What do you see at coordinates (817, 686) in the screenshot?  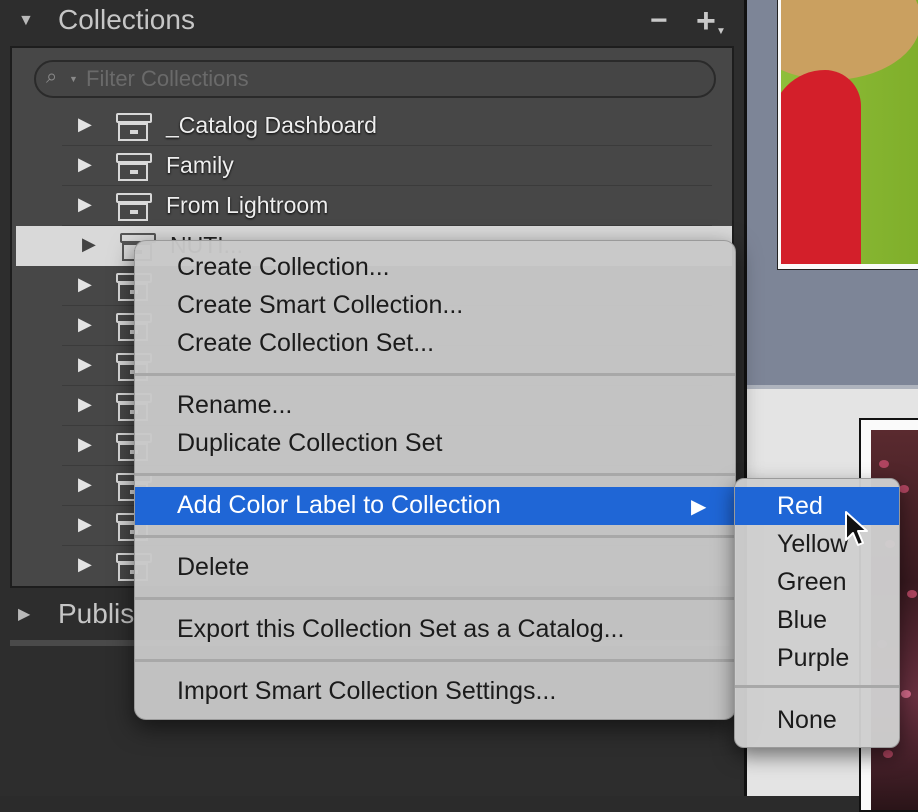 I see `submenu-separator` at bounding box center [817, 686].